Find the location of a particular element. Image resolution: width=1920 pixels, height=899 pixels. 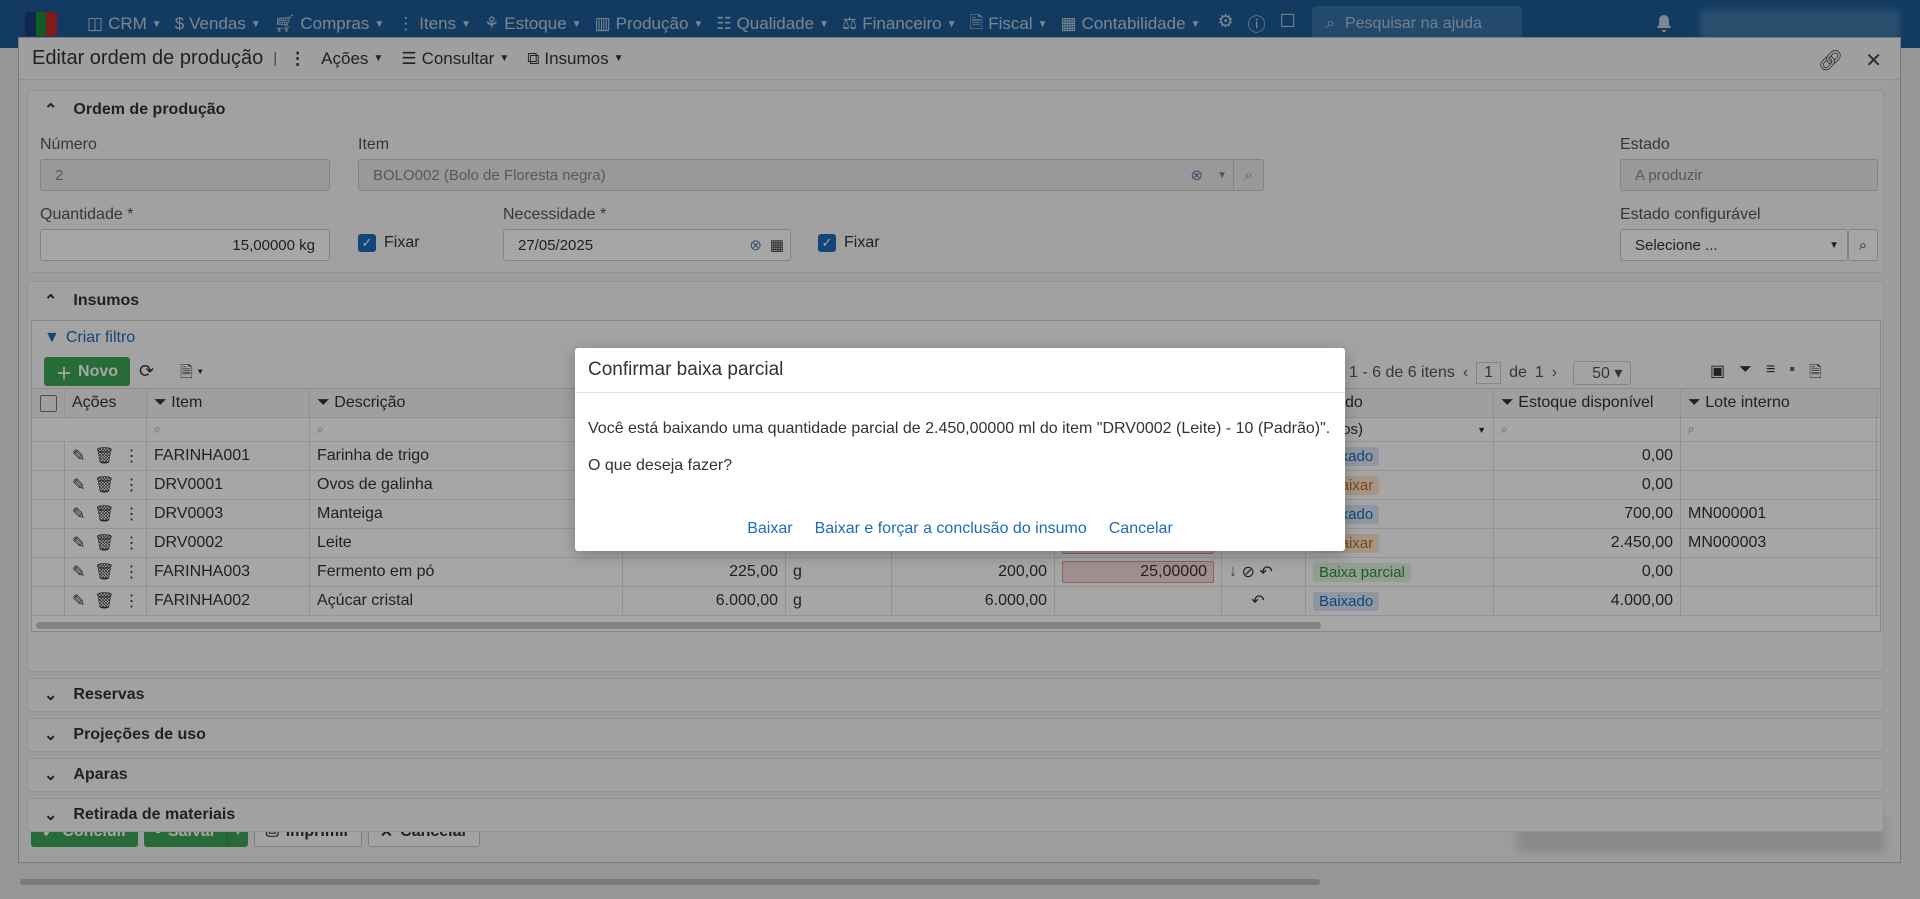

baixar-forcar-button: Baixar e forçar a conclusão do insumo is located at coordinates (951, 529).